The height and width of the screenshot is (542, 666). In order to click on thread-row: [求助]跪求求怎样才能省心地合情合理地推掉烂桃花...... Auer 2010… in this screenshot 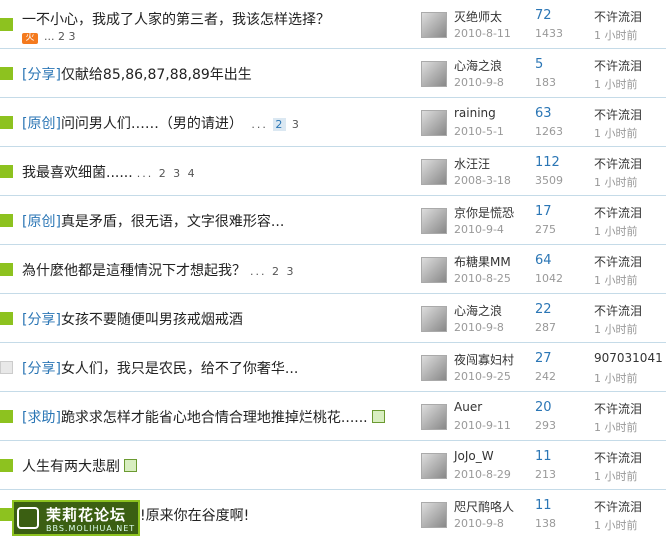, I will do `click(333, 416)`.